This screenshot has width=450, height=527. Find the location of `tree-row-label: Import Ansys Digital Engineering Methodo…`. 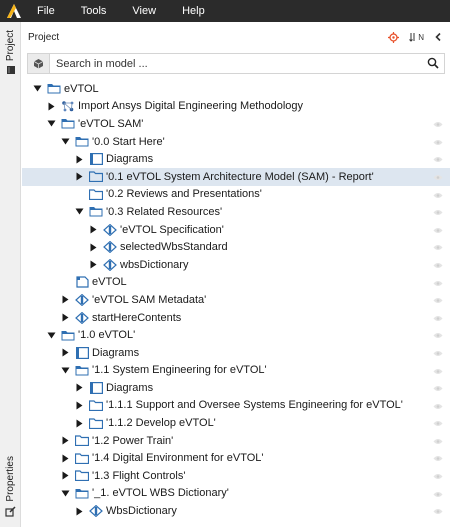

tree-row-label: Import Ansys Digital Engineering Methodo… is located at coordinates (191, 106).